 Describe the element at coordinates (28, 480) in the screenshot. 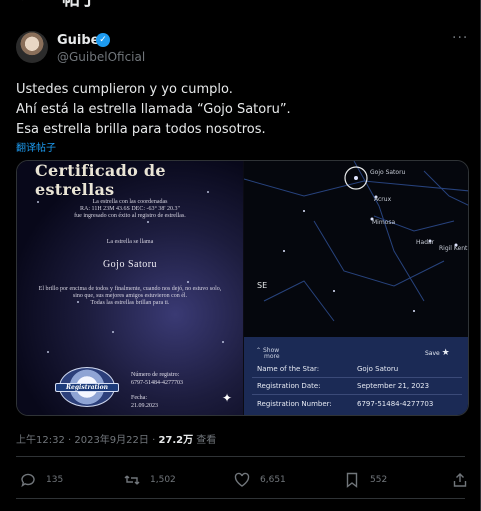

I see `reply-icon` at that location.